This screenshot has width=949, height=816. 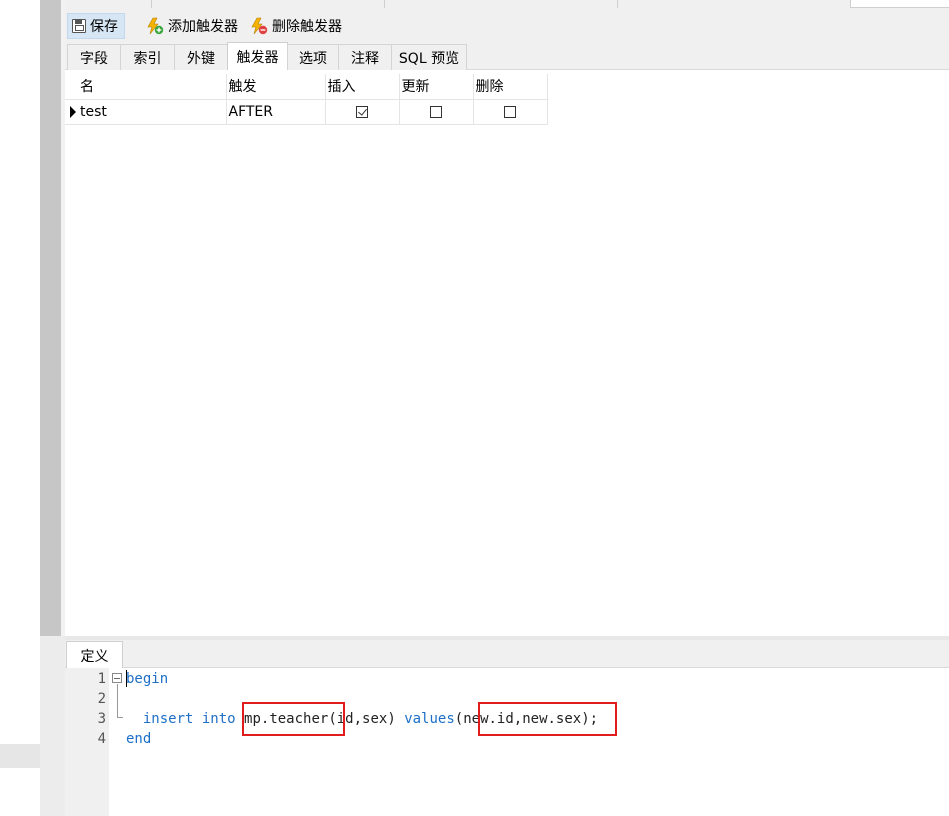 What do you see at coordinates (120, 717) in the screenshot?
I see `fold-guide-end` at bounding box center [120, 717].